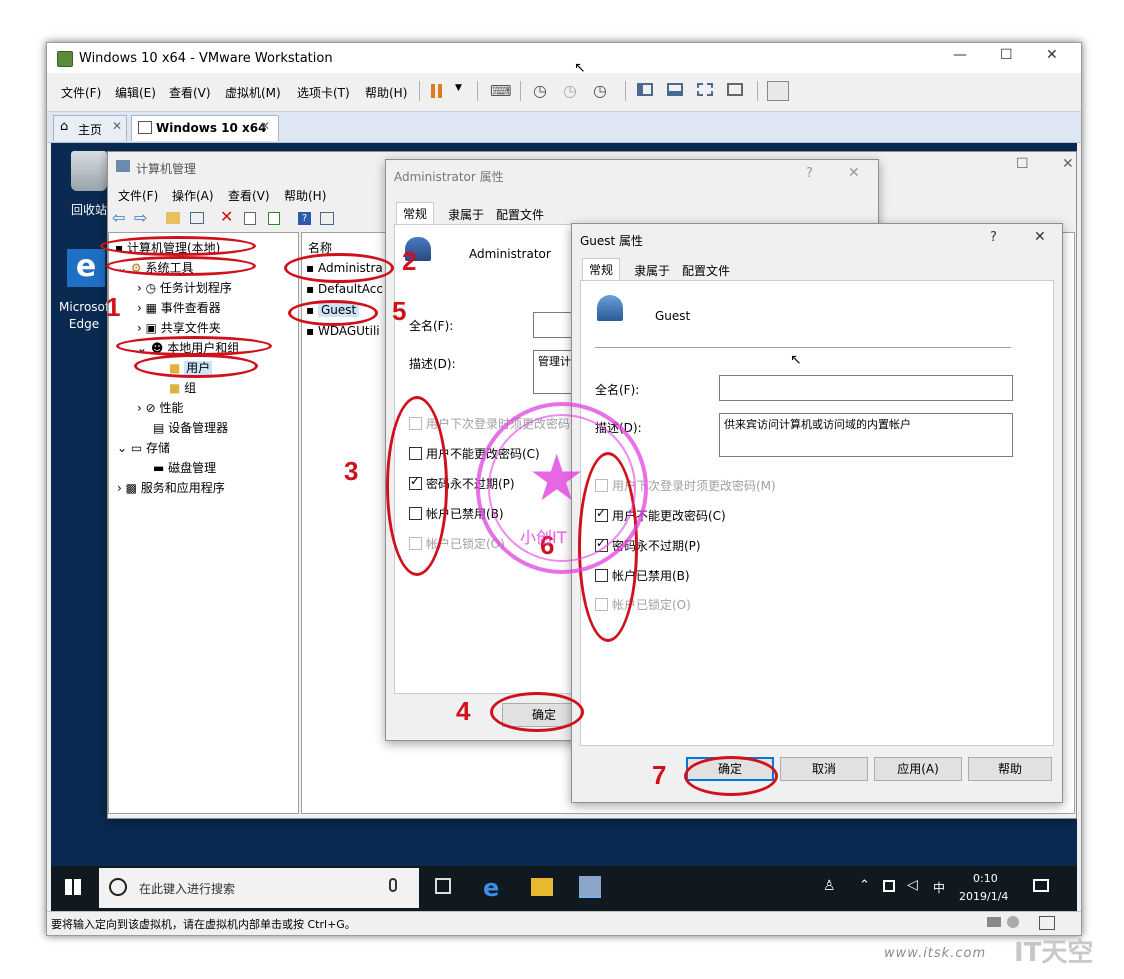 Image resolution: width=1124 pixels, height=979 pixels. What do you see at coordinates (645, 89) in the screenshot?
I see `sidebar-toggle-icon` at bounding box center [645, 89].